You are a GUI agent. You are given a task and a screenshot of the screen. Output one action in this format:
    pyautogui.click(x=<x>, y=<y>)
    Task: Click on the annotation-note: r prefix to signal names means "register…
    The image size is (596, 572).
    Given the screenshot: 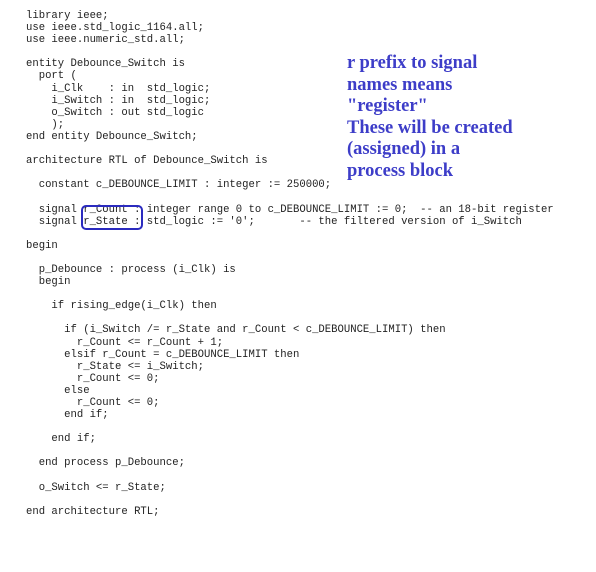 What is the action you would take?
    pyautogui.click(x=430, y=117)
    